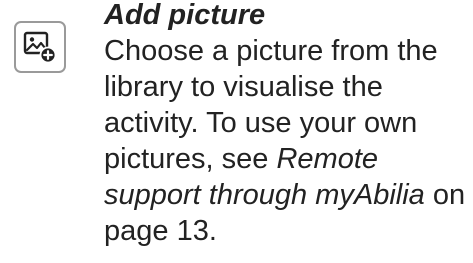 This screenshot has height=263, width=473. I want to click on section-heading: Add picture, so click(185, 15).